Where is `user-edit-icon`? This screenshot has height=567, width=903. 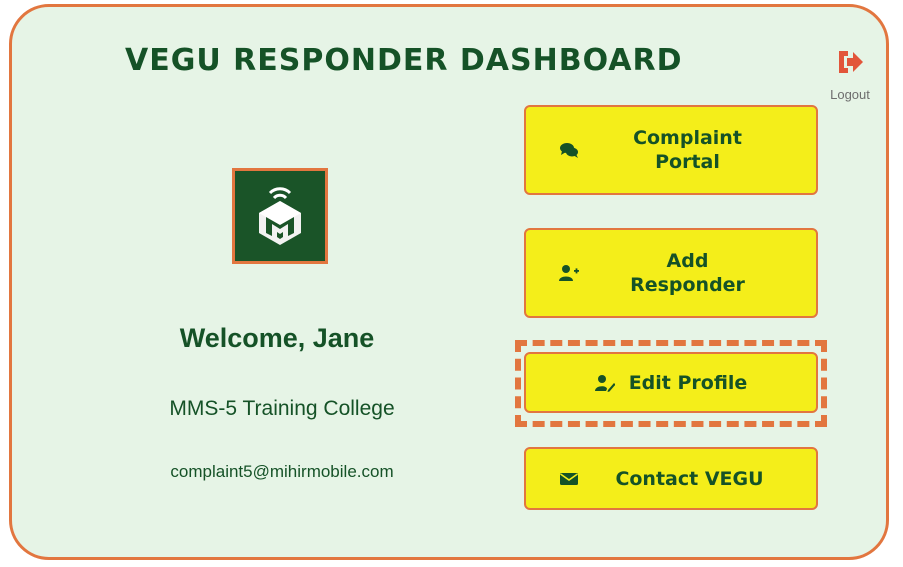
user-edit-icon is located at coordinates (604, 383).